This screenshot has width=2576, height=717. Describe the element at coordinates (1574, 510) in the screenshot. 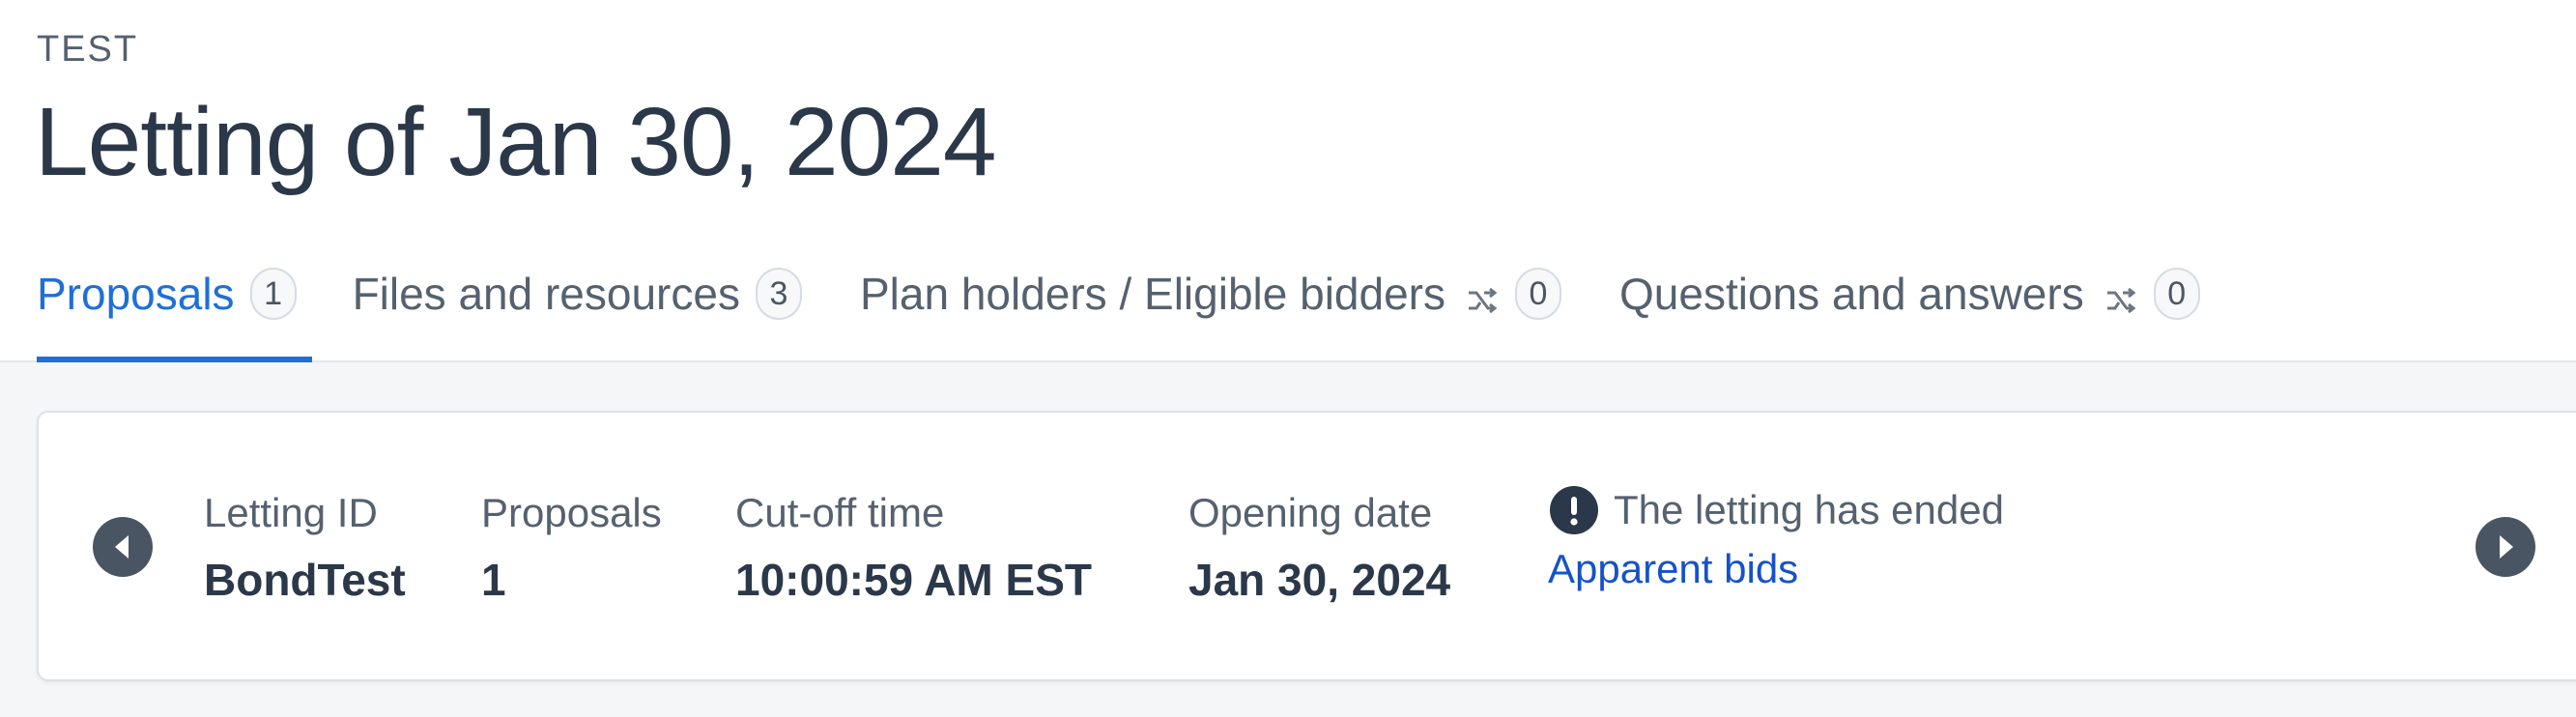

I see `exclamation-circle-icon` at that location.